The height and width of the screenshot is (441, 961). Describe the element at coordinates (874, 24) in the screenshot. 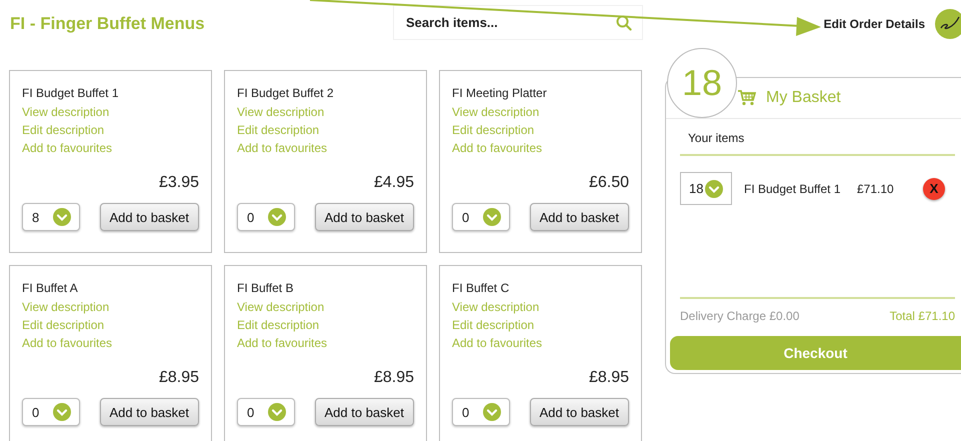

I see `edit-order-link: Edit Order Details` at that location.